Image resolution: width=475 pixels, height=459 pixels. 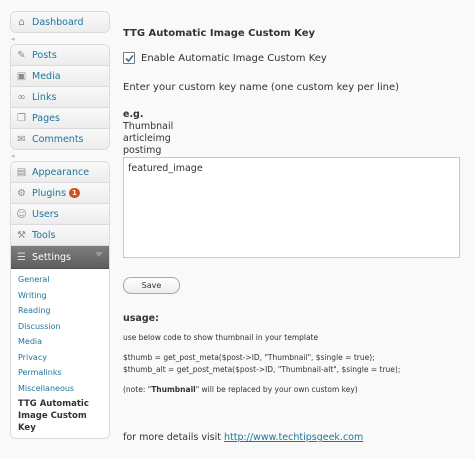 What do you see at coordinates (60, 280) in the screenshot?
I see `submenu-item-general: General` at bounding box center [60, 280].